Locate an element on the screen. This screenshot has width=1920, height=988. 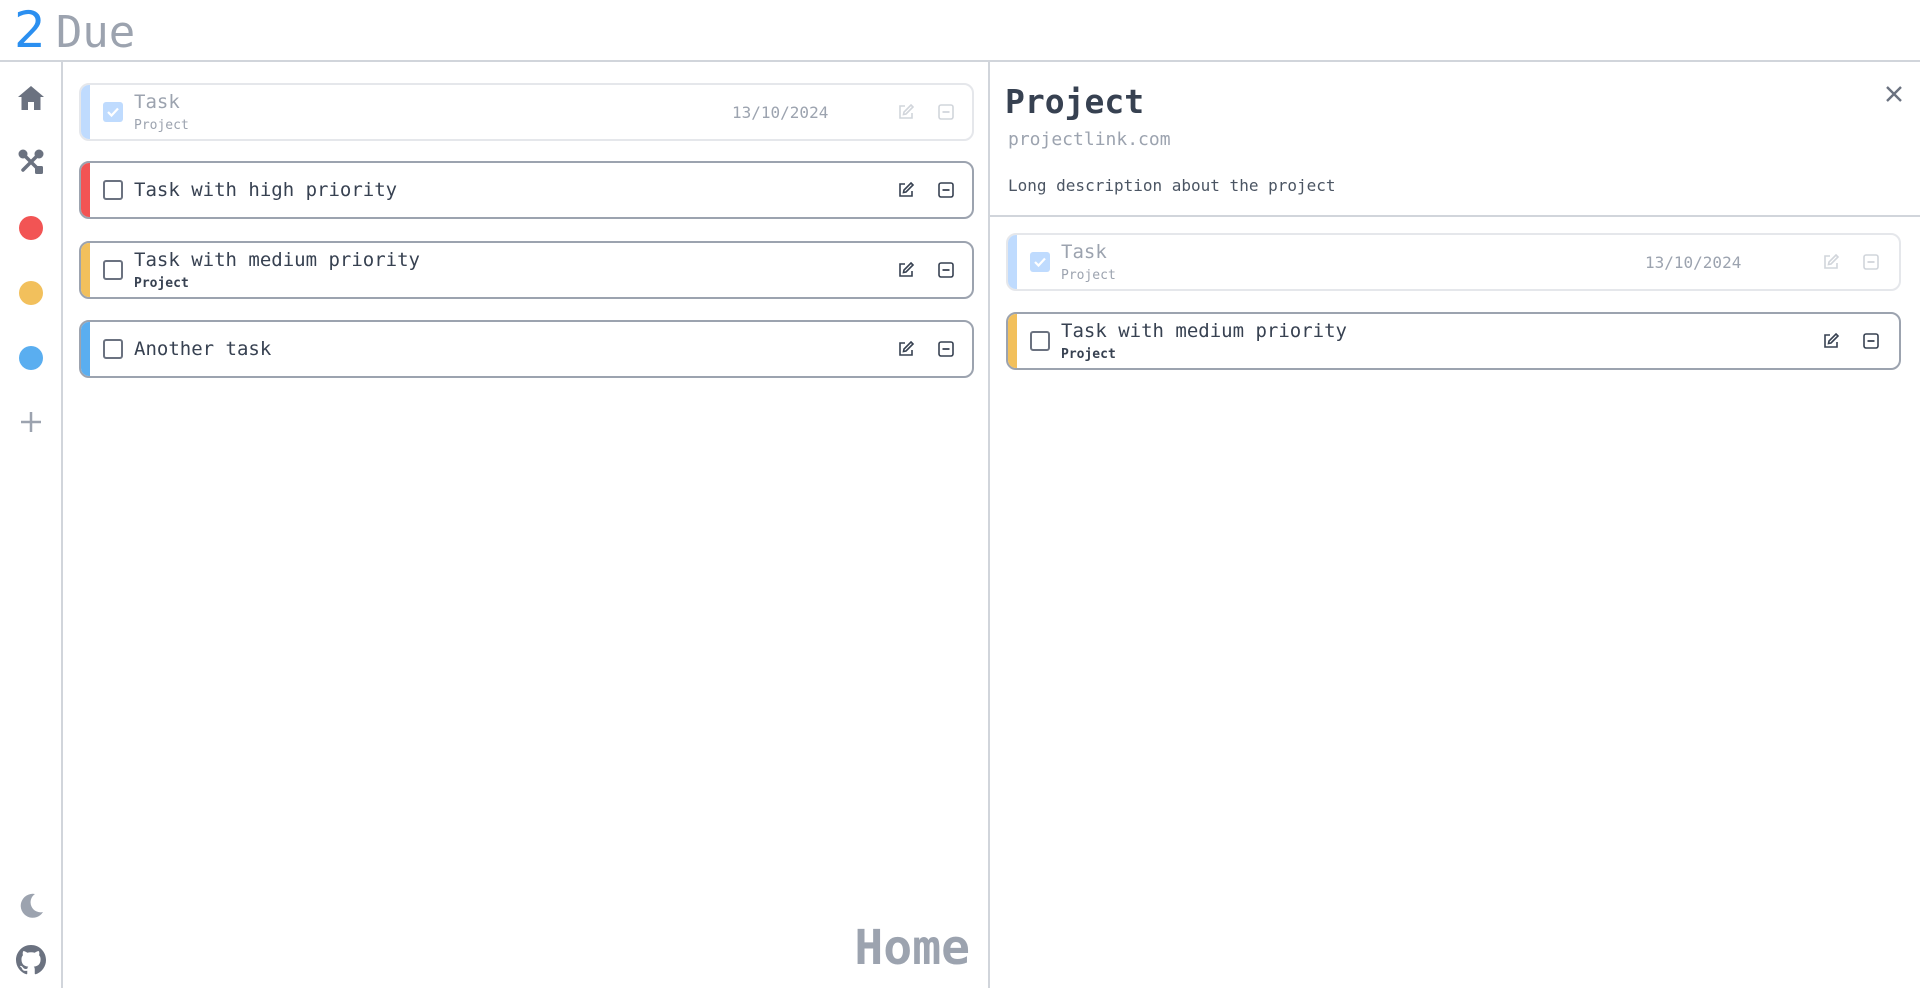
close-icon is located at coordinates (1894, 94).